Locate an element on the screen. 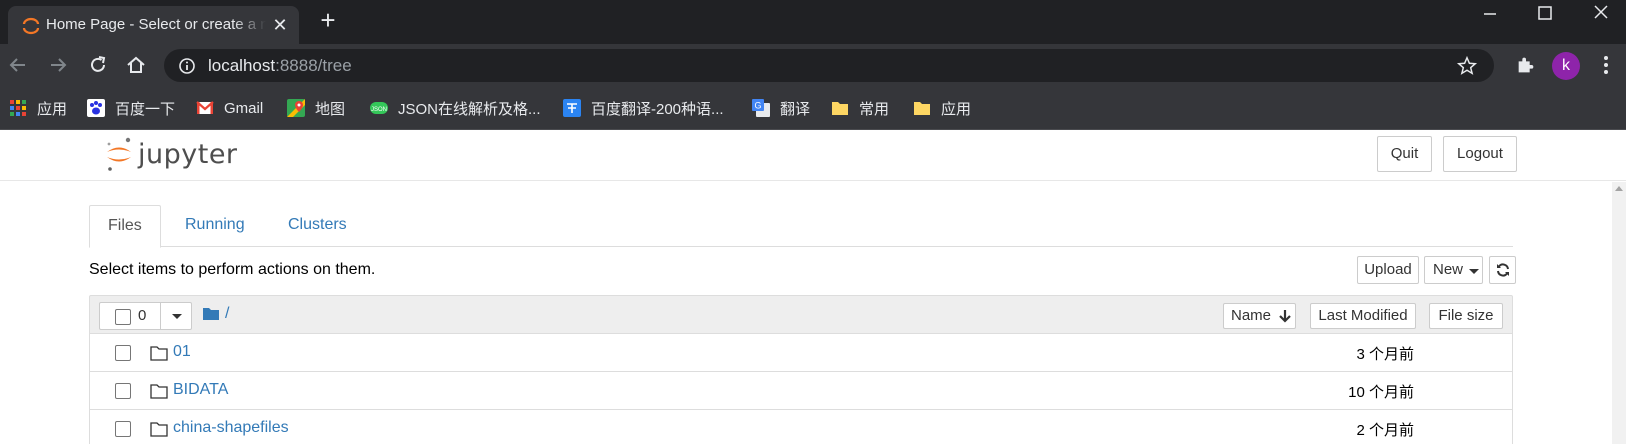  bookmark-baidu: 百度一下 is located at coordinates (131, 108).